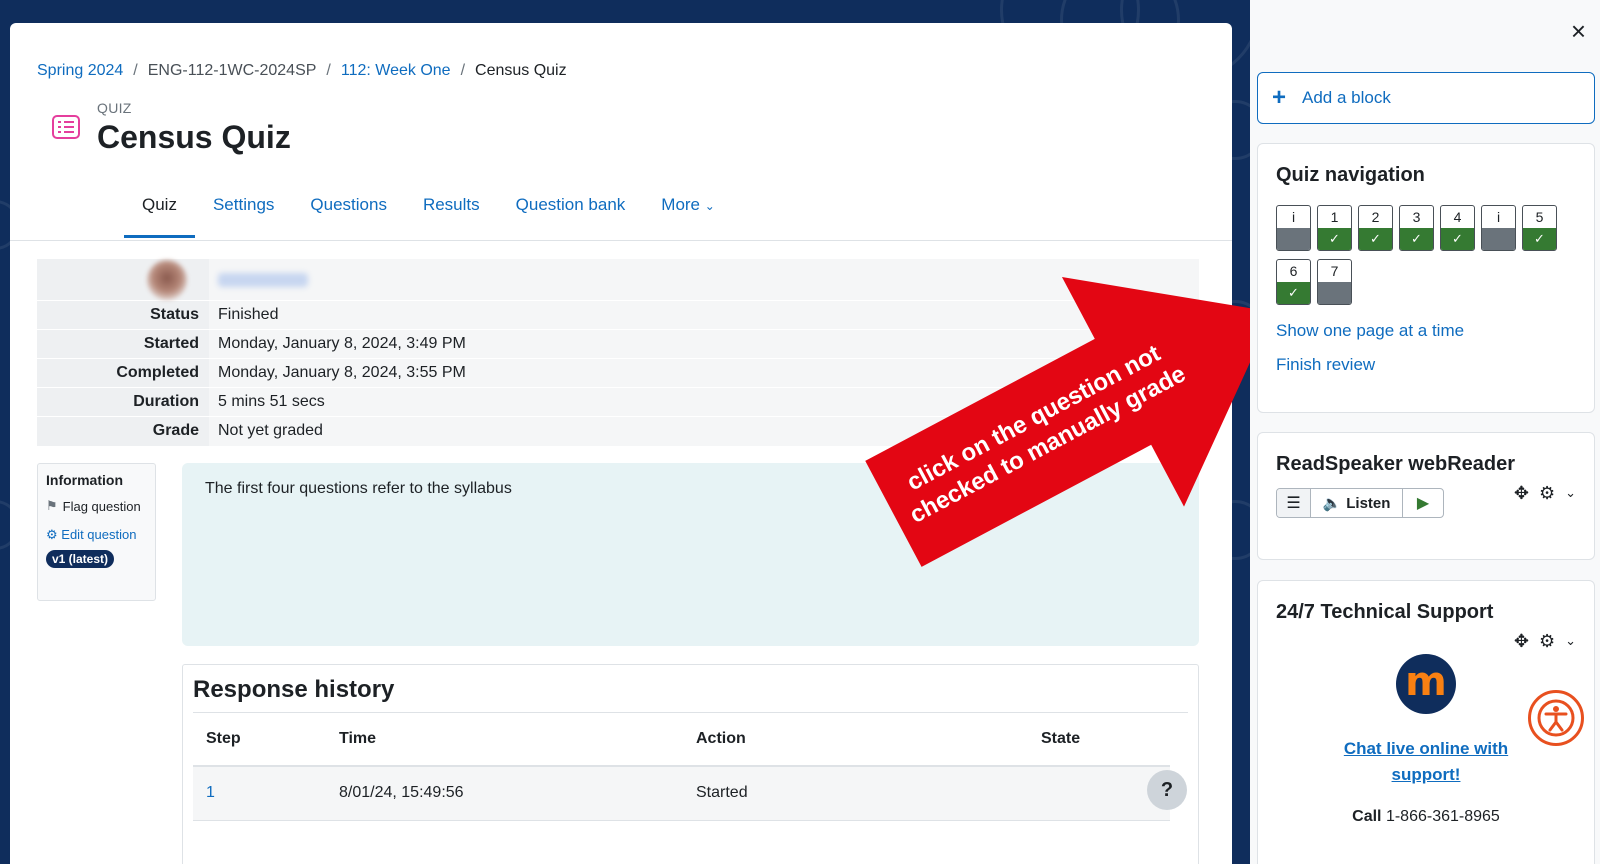 The width and height of the screenshot is (1600, 864). Describe the element at coordinates (1346, 97) in the screenshot. I see `add-block-label: Add a block` at that location.